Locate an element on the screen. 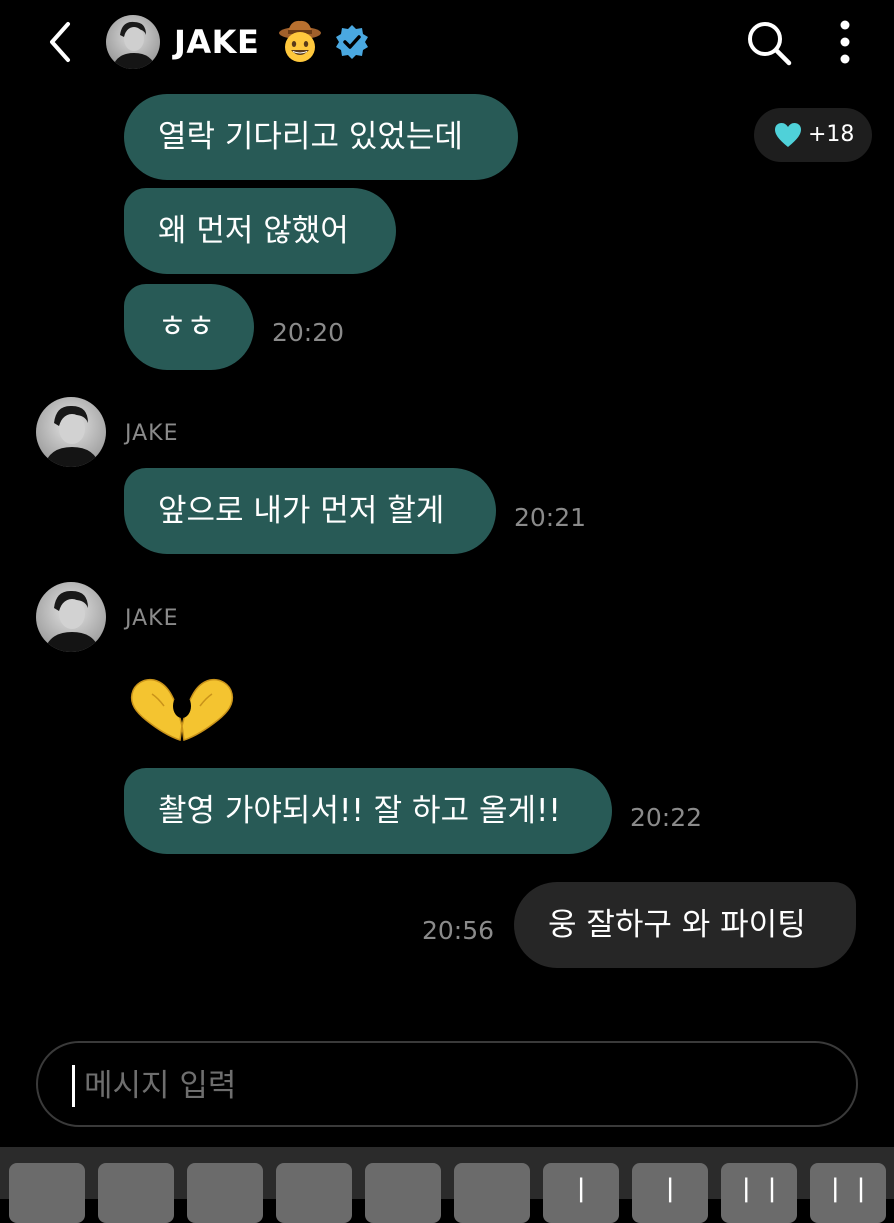 This screenshot has height=1223, width=894. message-input is located at coordinates (454, 1086).